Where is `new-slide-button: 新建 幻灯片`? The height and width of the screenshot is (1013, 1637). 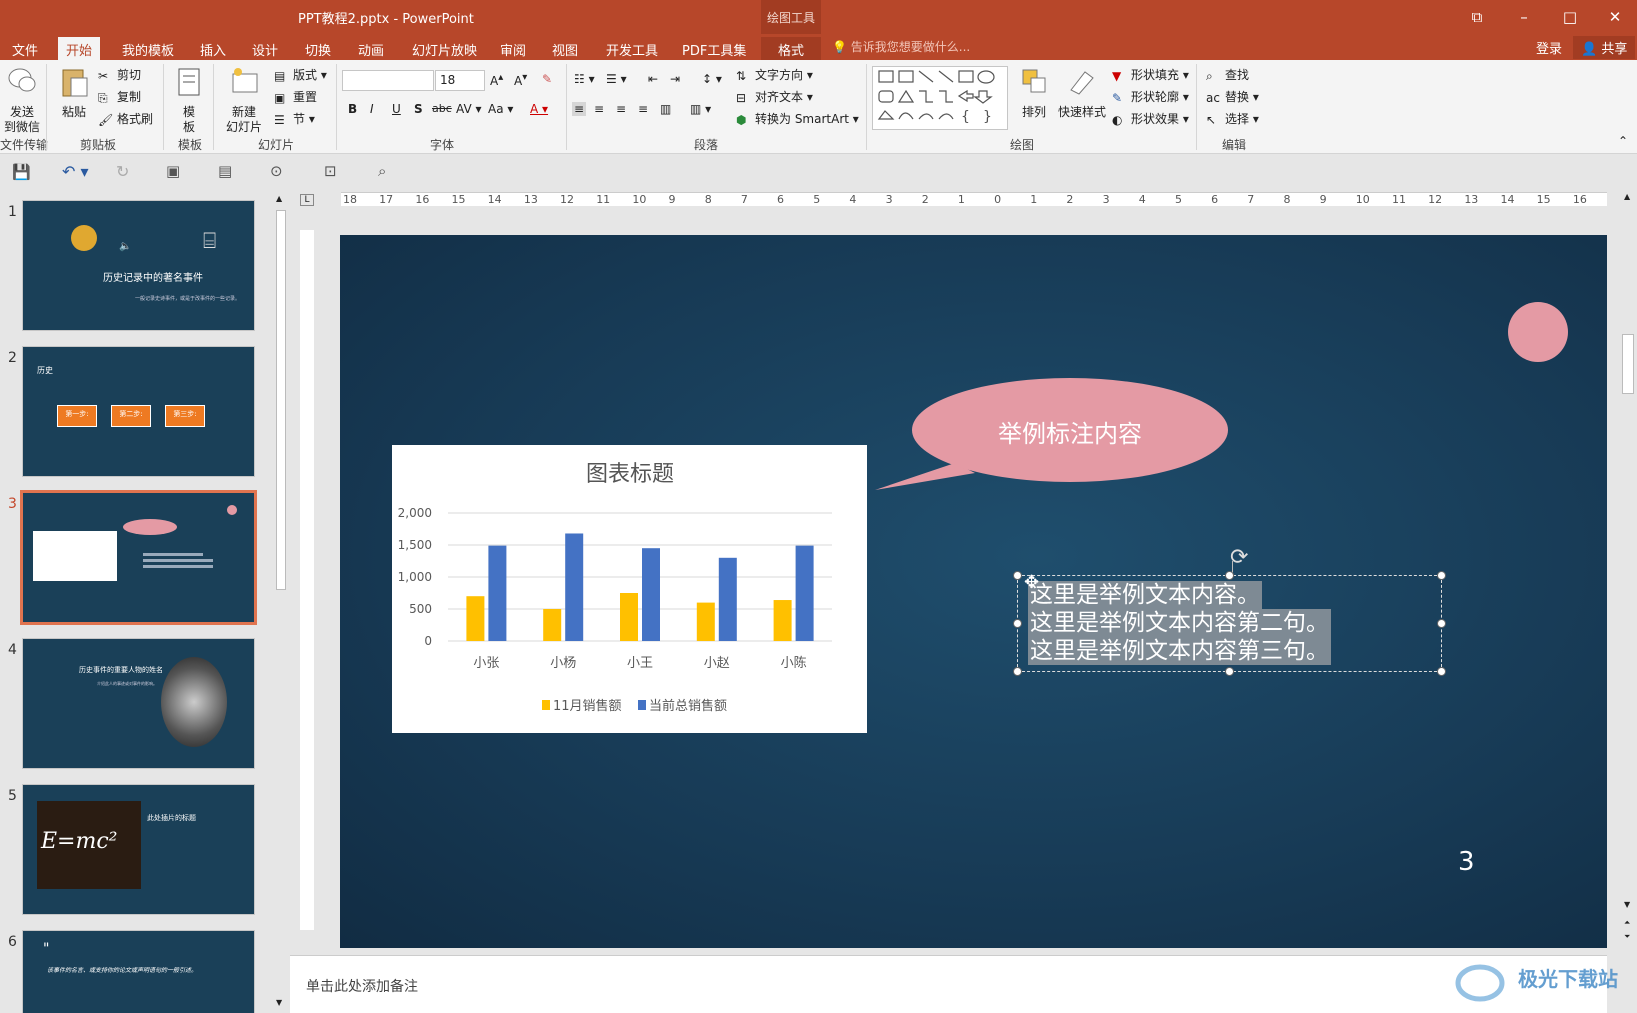 new-slide-button: 新建 幻灯片 is located at coordinates (244, 100).